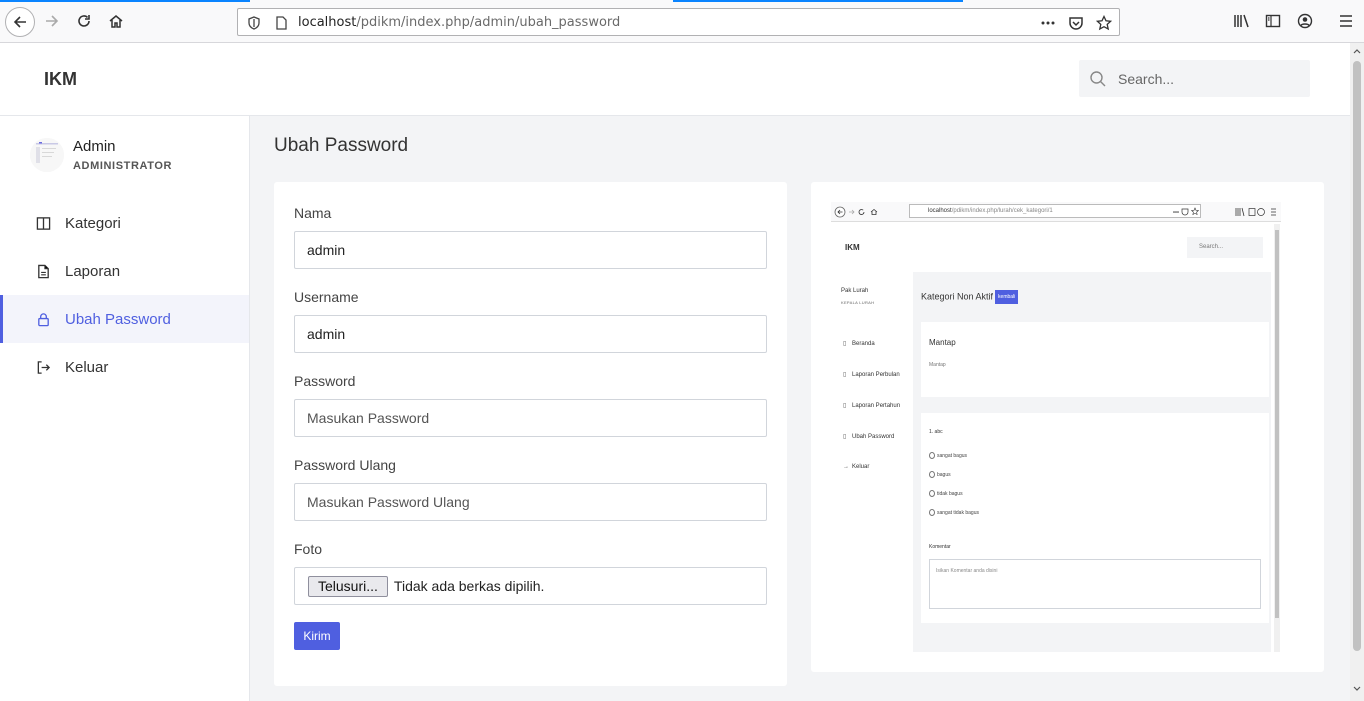  What do you see at coordinates (254, 23) in the screenshot?
I see `shield-icon` at bounding box center [254, 23].